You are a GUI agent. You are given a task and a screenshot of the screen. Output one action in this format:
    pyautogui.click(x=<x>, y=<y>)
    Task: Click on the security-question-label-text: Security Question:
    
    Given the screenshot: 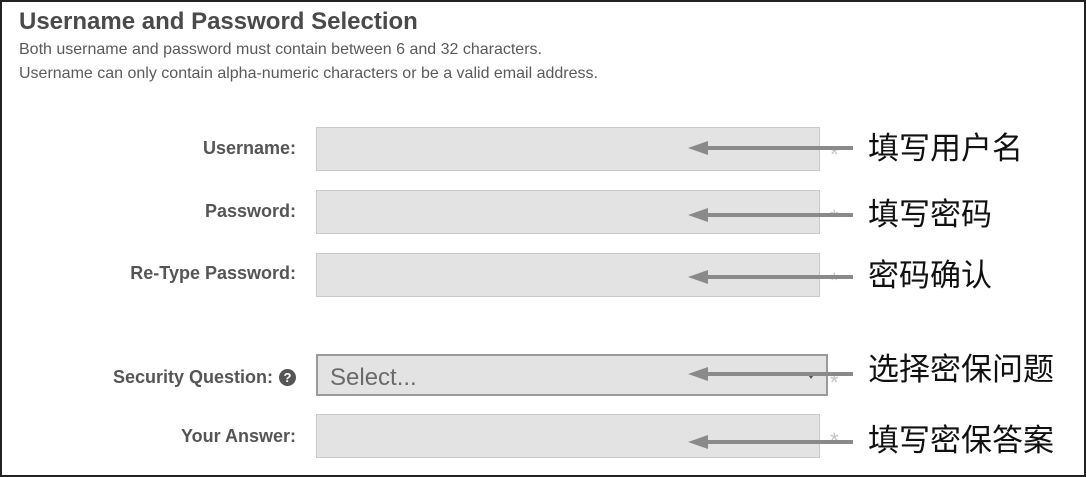 What is the action you would take?
    pyautogui.click(x=192, y=377)
    